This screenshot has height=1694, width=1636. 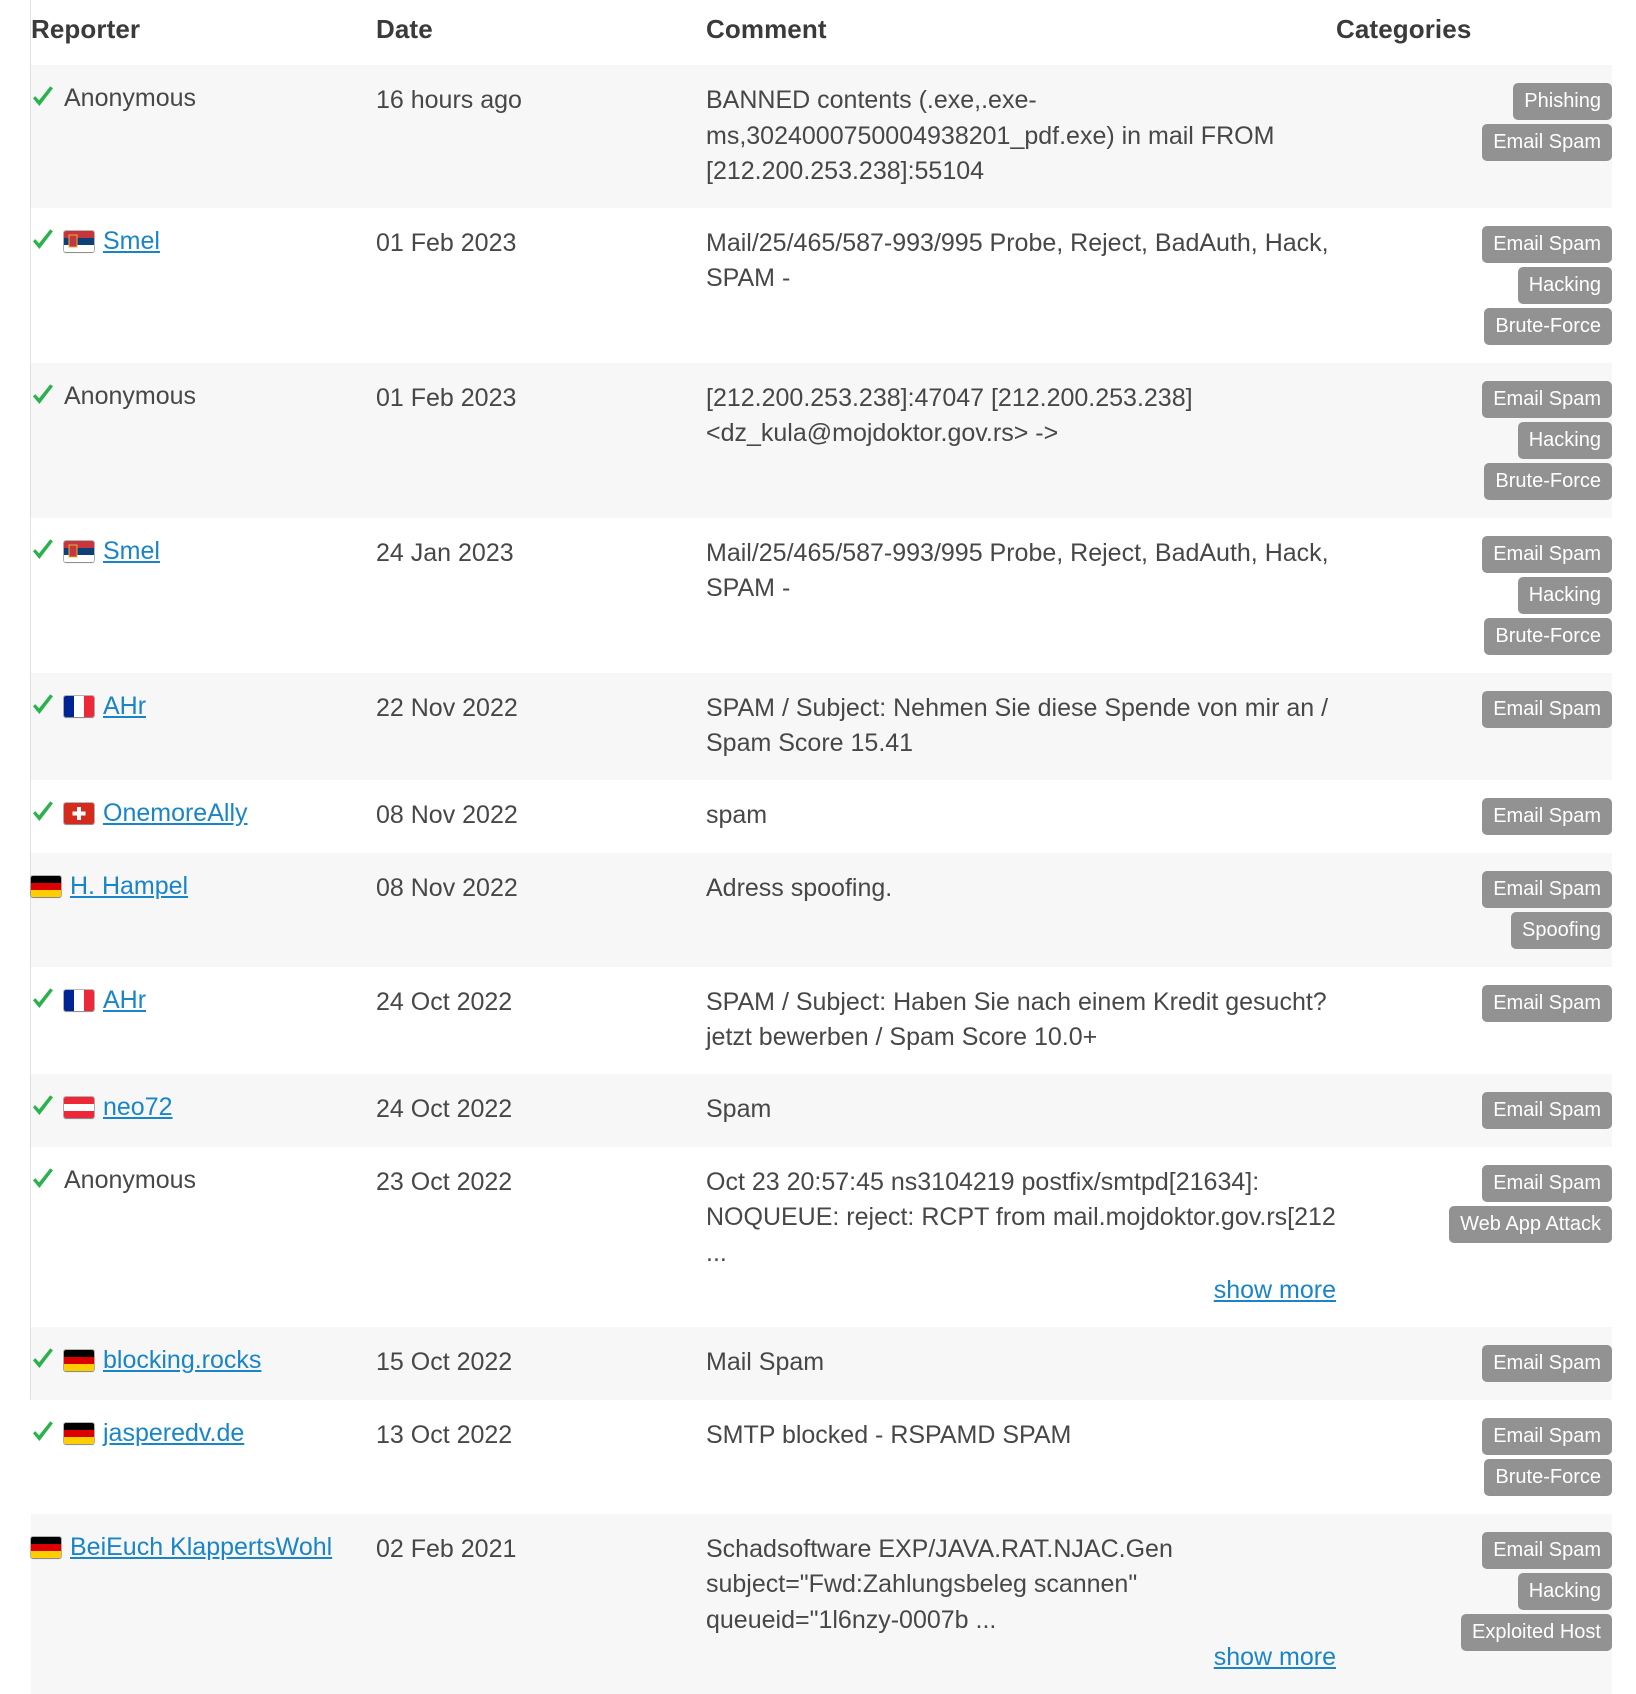 What do you see at coordinates (1021, 1110) in the screenshot?
I see `cell-comment: Spam` at bounding box center [1021, 1110].